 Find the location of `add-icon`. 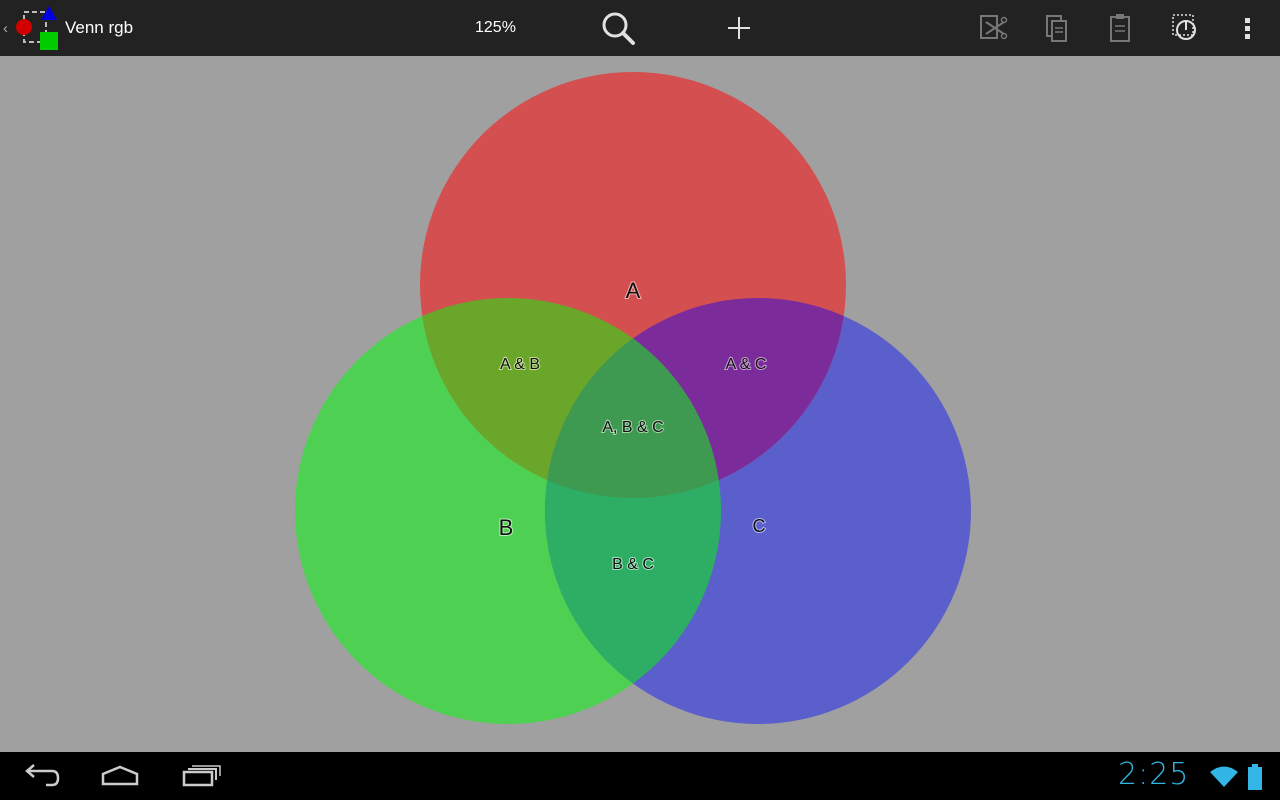

add-icon is located at coordinates (739, 28).